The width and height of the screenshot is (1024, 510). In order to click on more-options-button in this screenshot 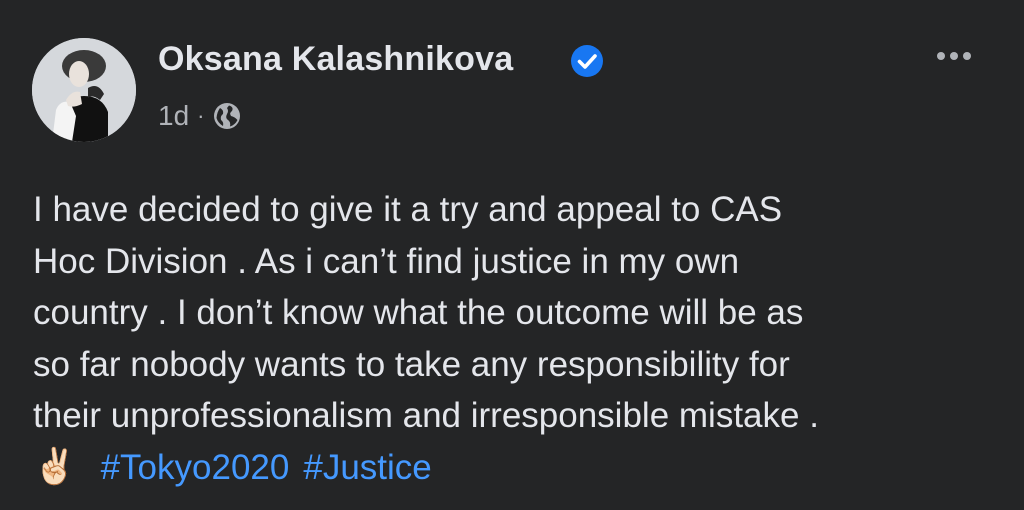, I will do `click(954, 56)`.